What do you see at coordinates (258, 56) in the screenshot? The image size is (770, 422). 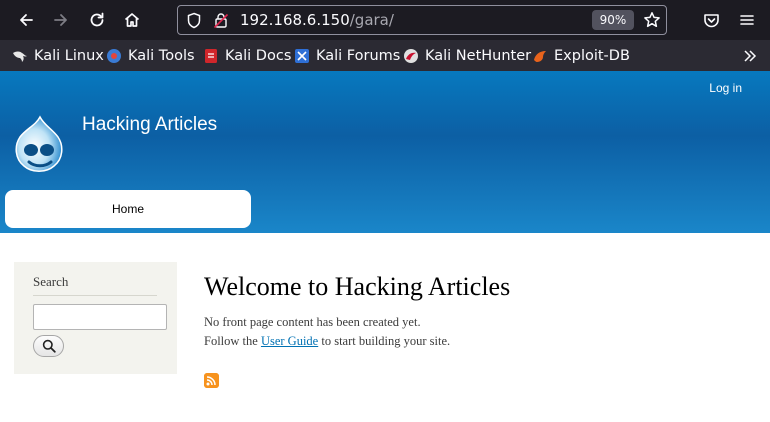 I see `bookmark-label: Kali Docs` at bounding box center [258, 56].